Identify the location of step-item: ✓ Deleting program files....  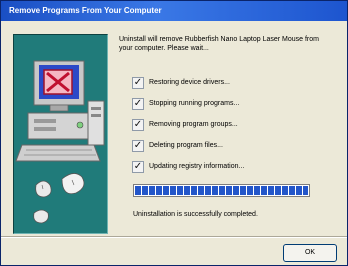
(229, 147).